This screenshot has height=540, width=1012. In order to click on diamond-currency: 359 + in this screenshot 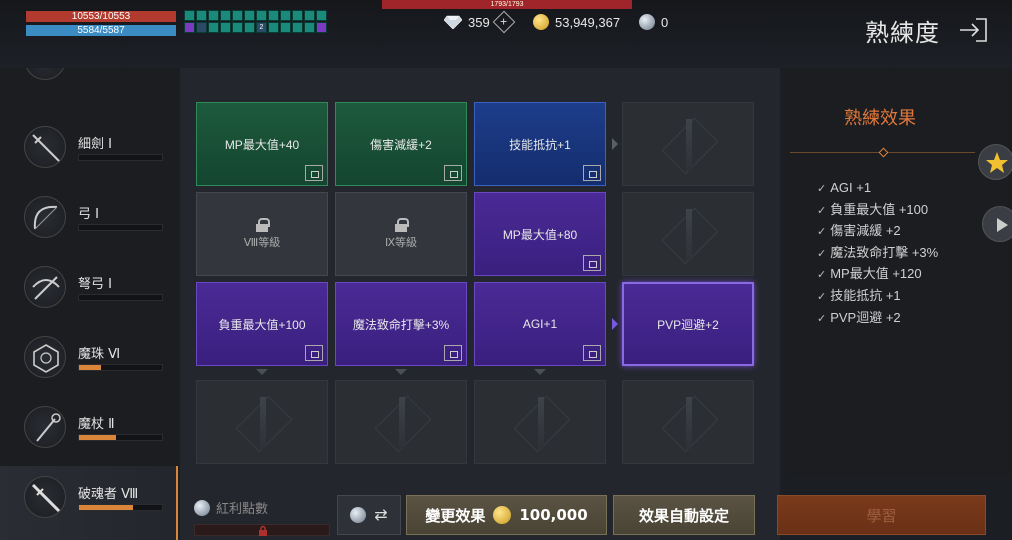, I will do `click(480, 22)`.